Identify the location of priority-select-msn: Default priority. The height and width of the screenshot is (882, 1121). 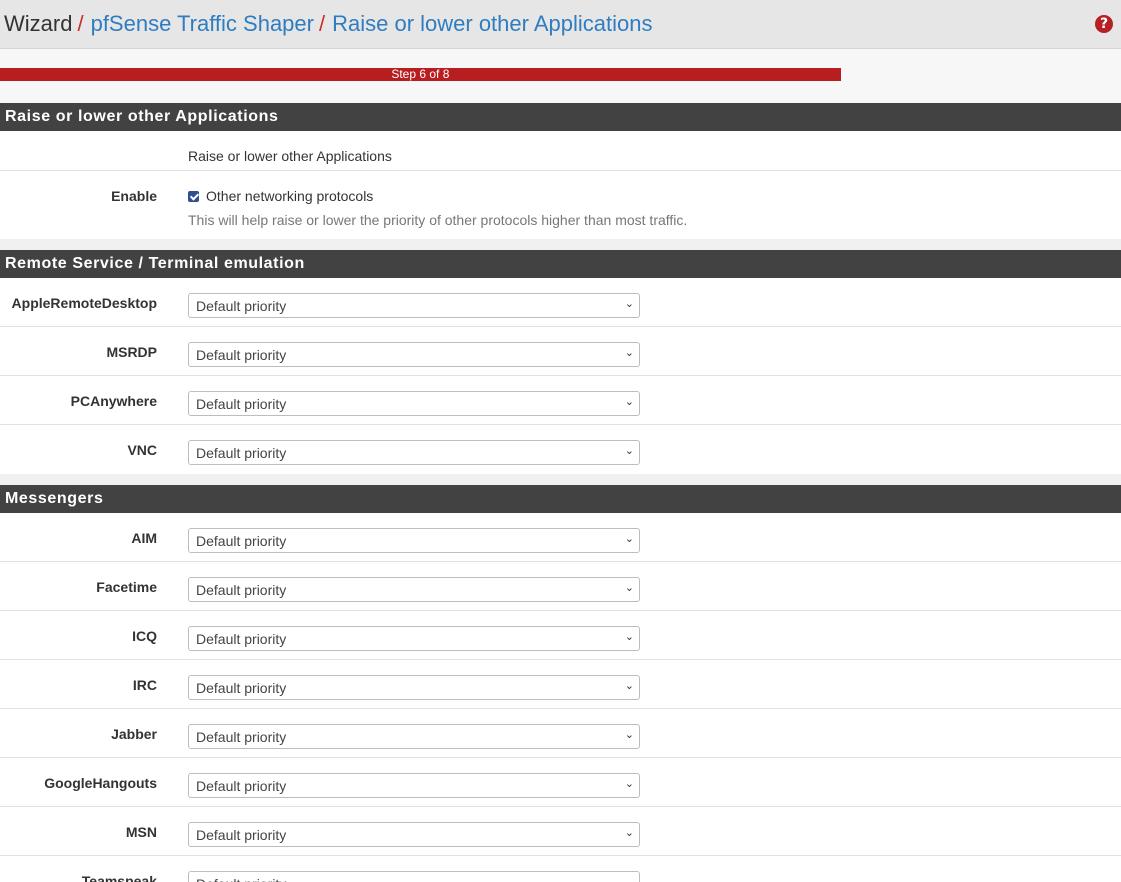
(414, 834).